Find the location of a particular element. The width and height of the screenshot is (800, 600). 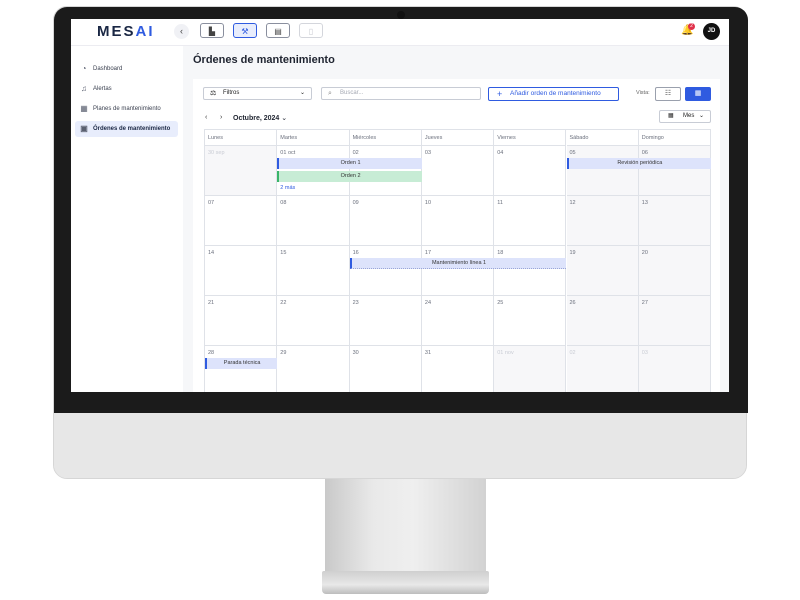

day-number: 22 is located at coordinates (283, 303).